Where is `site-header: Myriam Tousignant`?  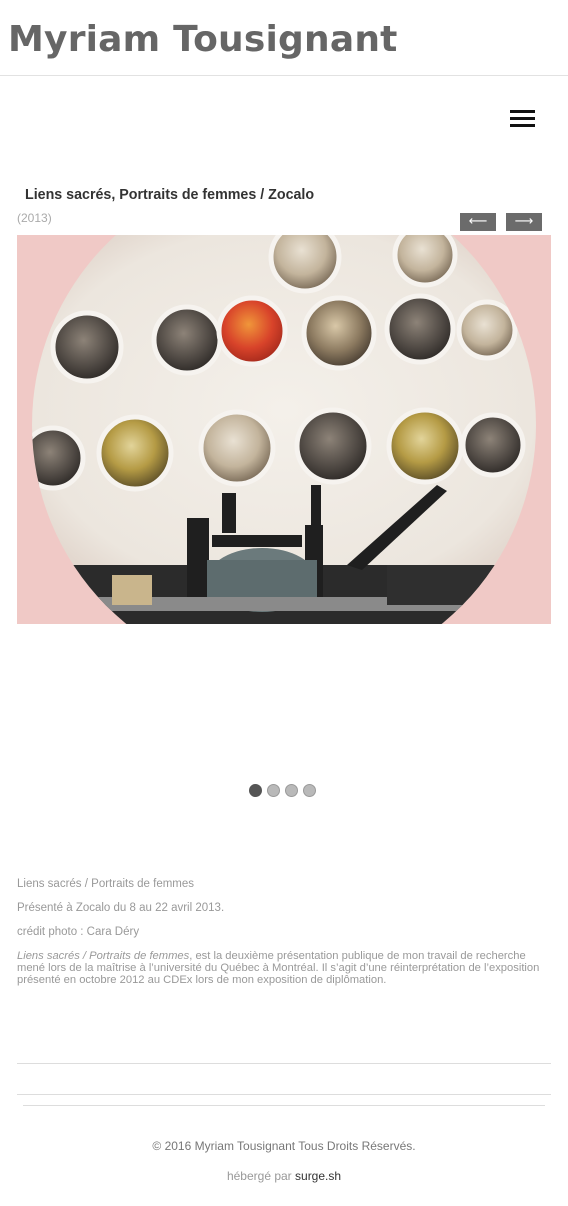 site-header: Myriam Tousignant is located at coordinates (284, 38).